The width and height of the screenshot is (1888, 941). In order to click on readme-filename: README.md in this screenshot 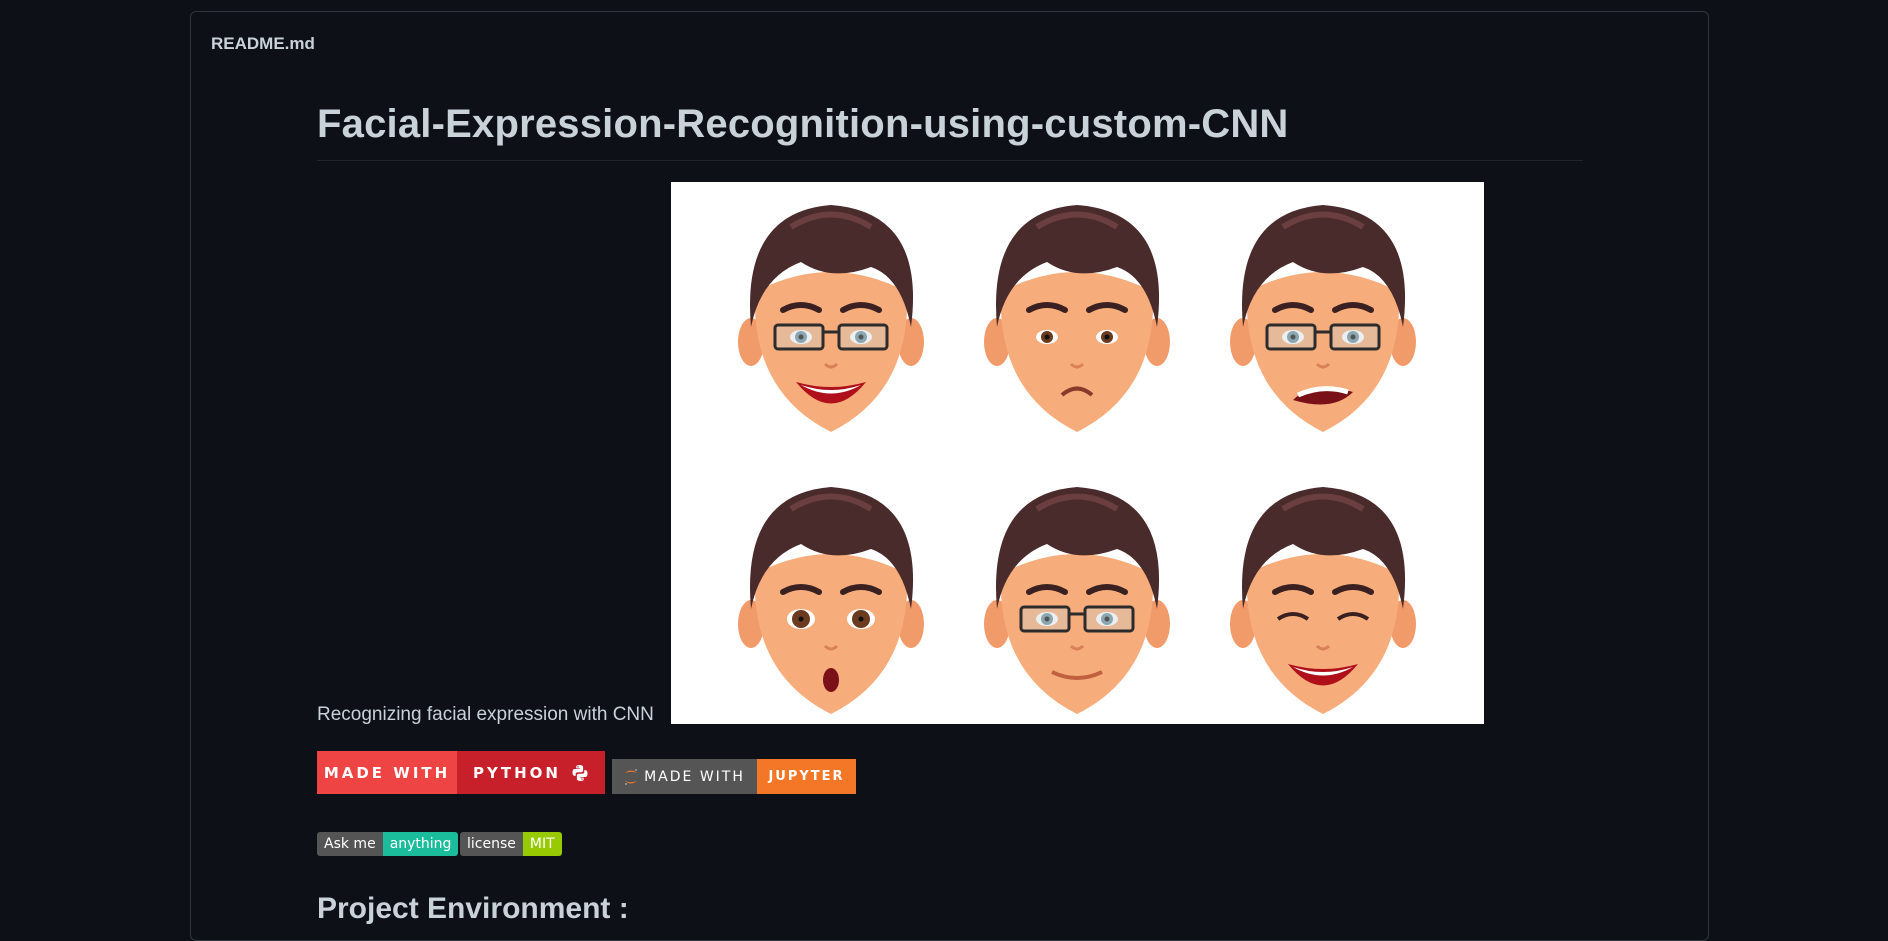, I will do `click(263, 44)`.